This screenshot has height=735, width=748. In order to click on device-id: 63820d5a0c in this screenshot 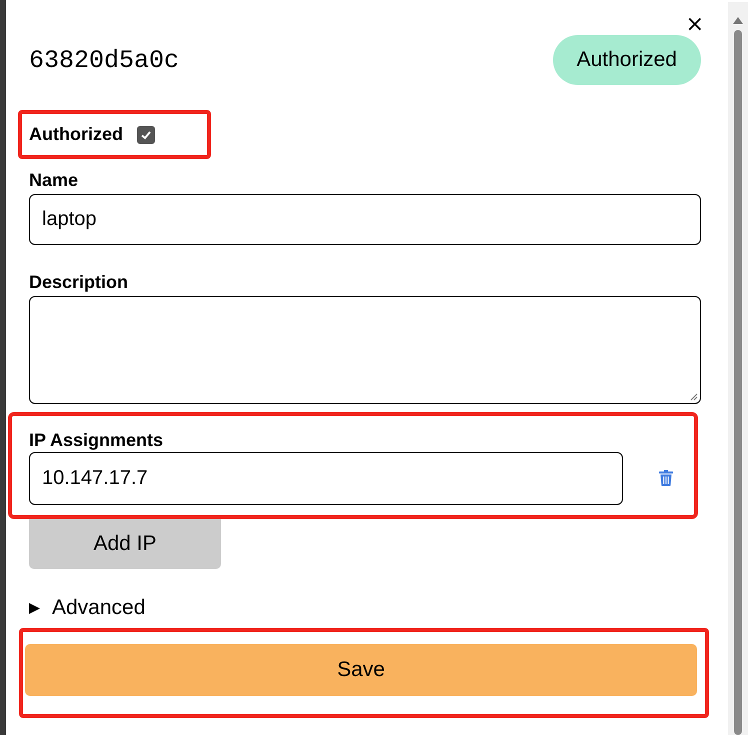, I will do `click(104, 60)`.